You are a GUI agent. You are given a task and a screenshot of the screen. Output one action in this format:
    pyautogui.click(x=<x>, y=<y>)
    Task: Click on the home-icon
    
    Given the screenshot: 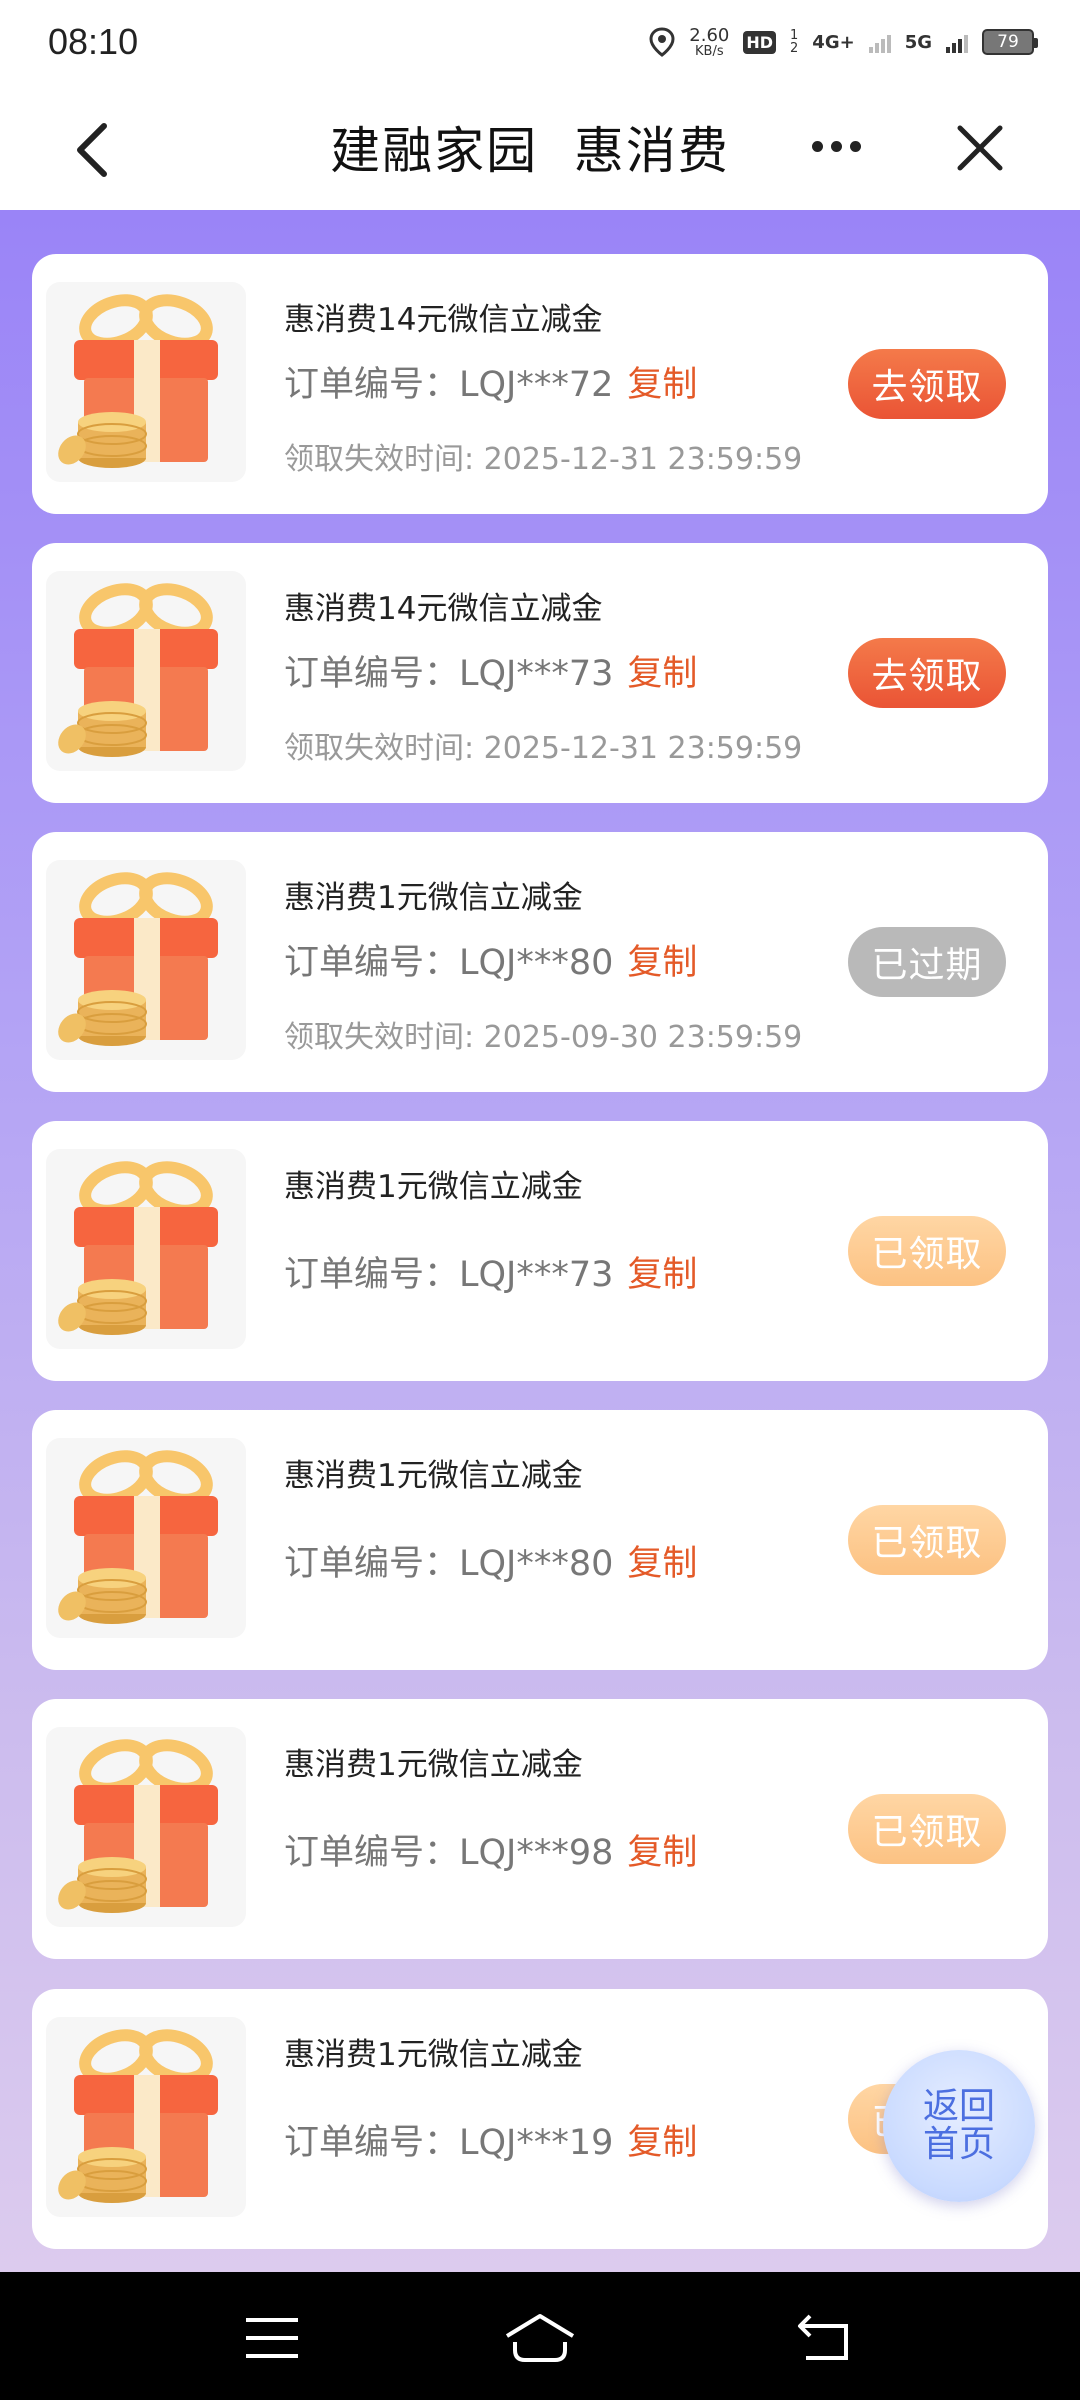 What is the action you would take?
    pyautogui.click(x=540, y=2338)
    